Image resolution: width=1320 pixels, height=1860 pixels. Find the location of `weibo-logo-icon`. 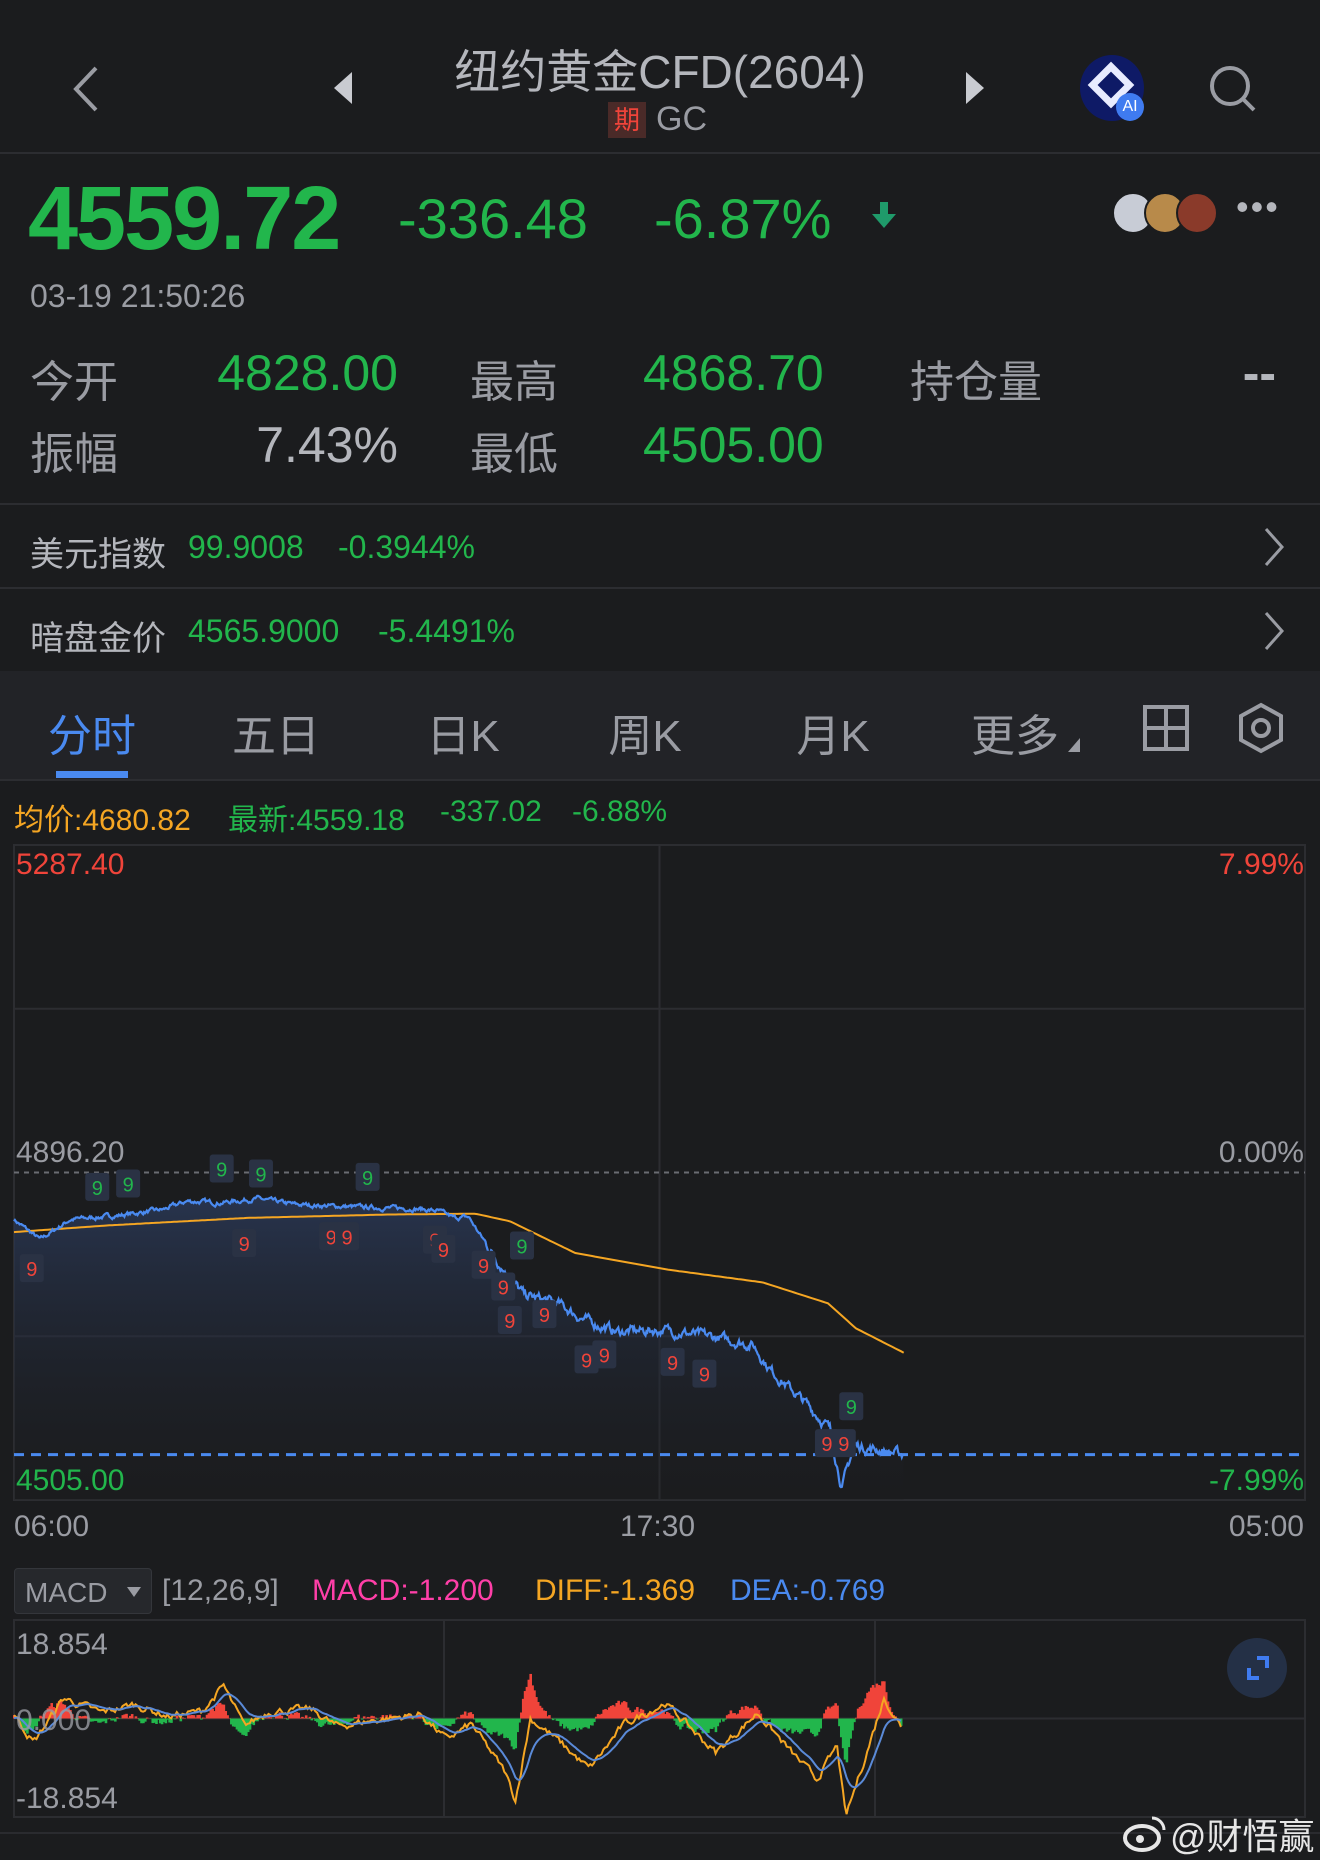

weibo-logo-icon is located at coordinates (1145, 1832).